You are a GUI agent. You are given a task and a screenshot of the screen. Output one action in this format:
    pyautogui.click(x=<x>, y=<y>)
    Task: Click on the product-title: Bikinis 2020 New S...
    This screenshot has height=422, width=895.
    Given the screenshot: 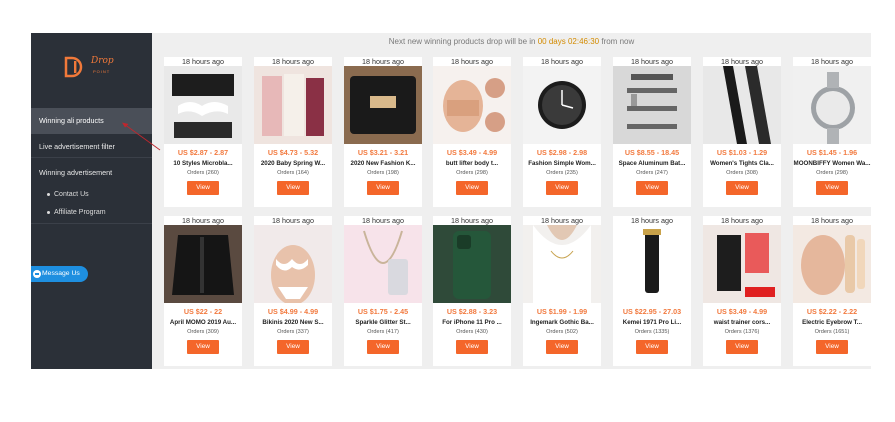 What is the action you would take?
    pyautogui.click(x=293, y=322)
    